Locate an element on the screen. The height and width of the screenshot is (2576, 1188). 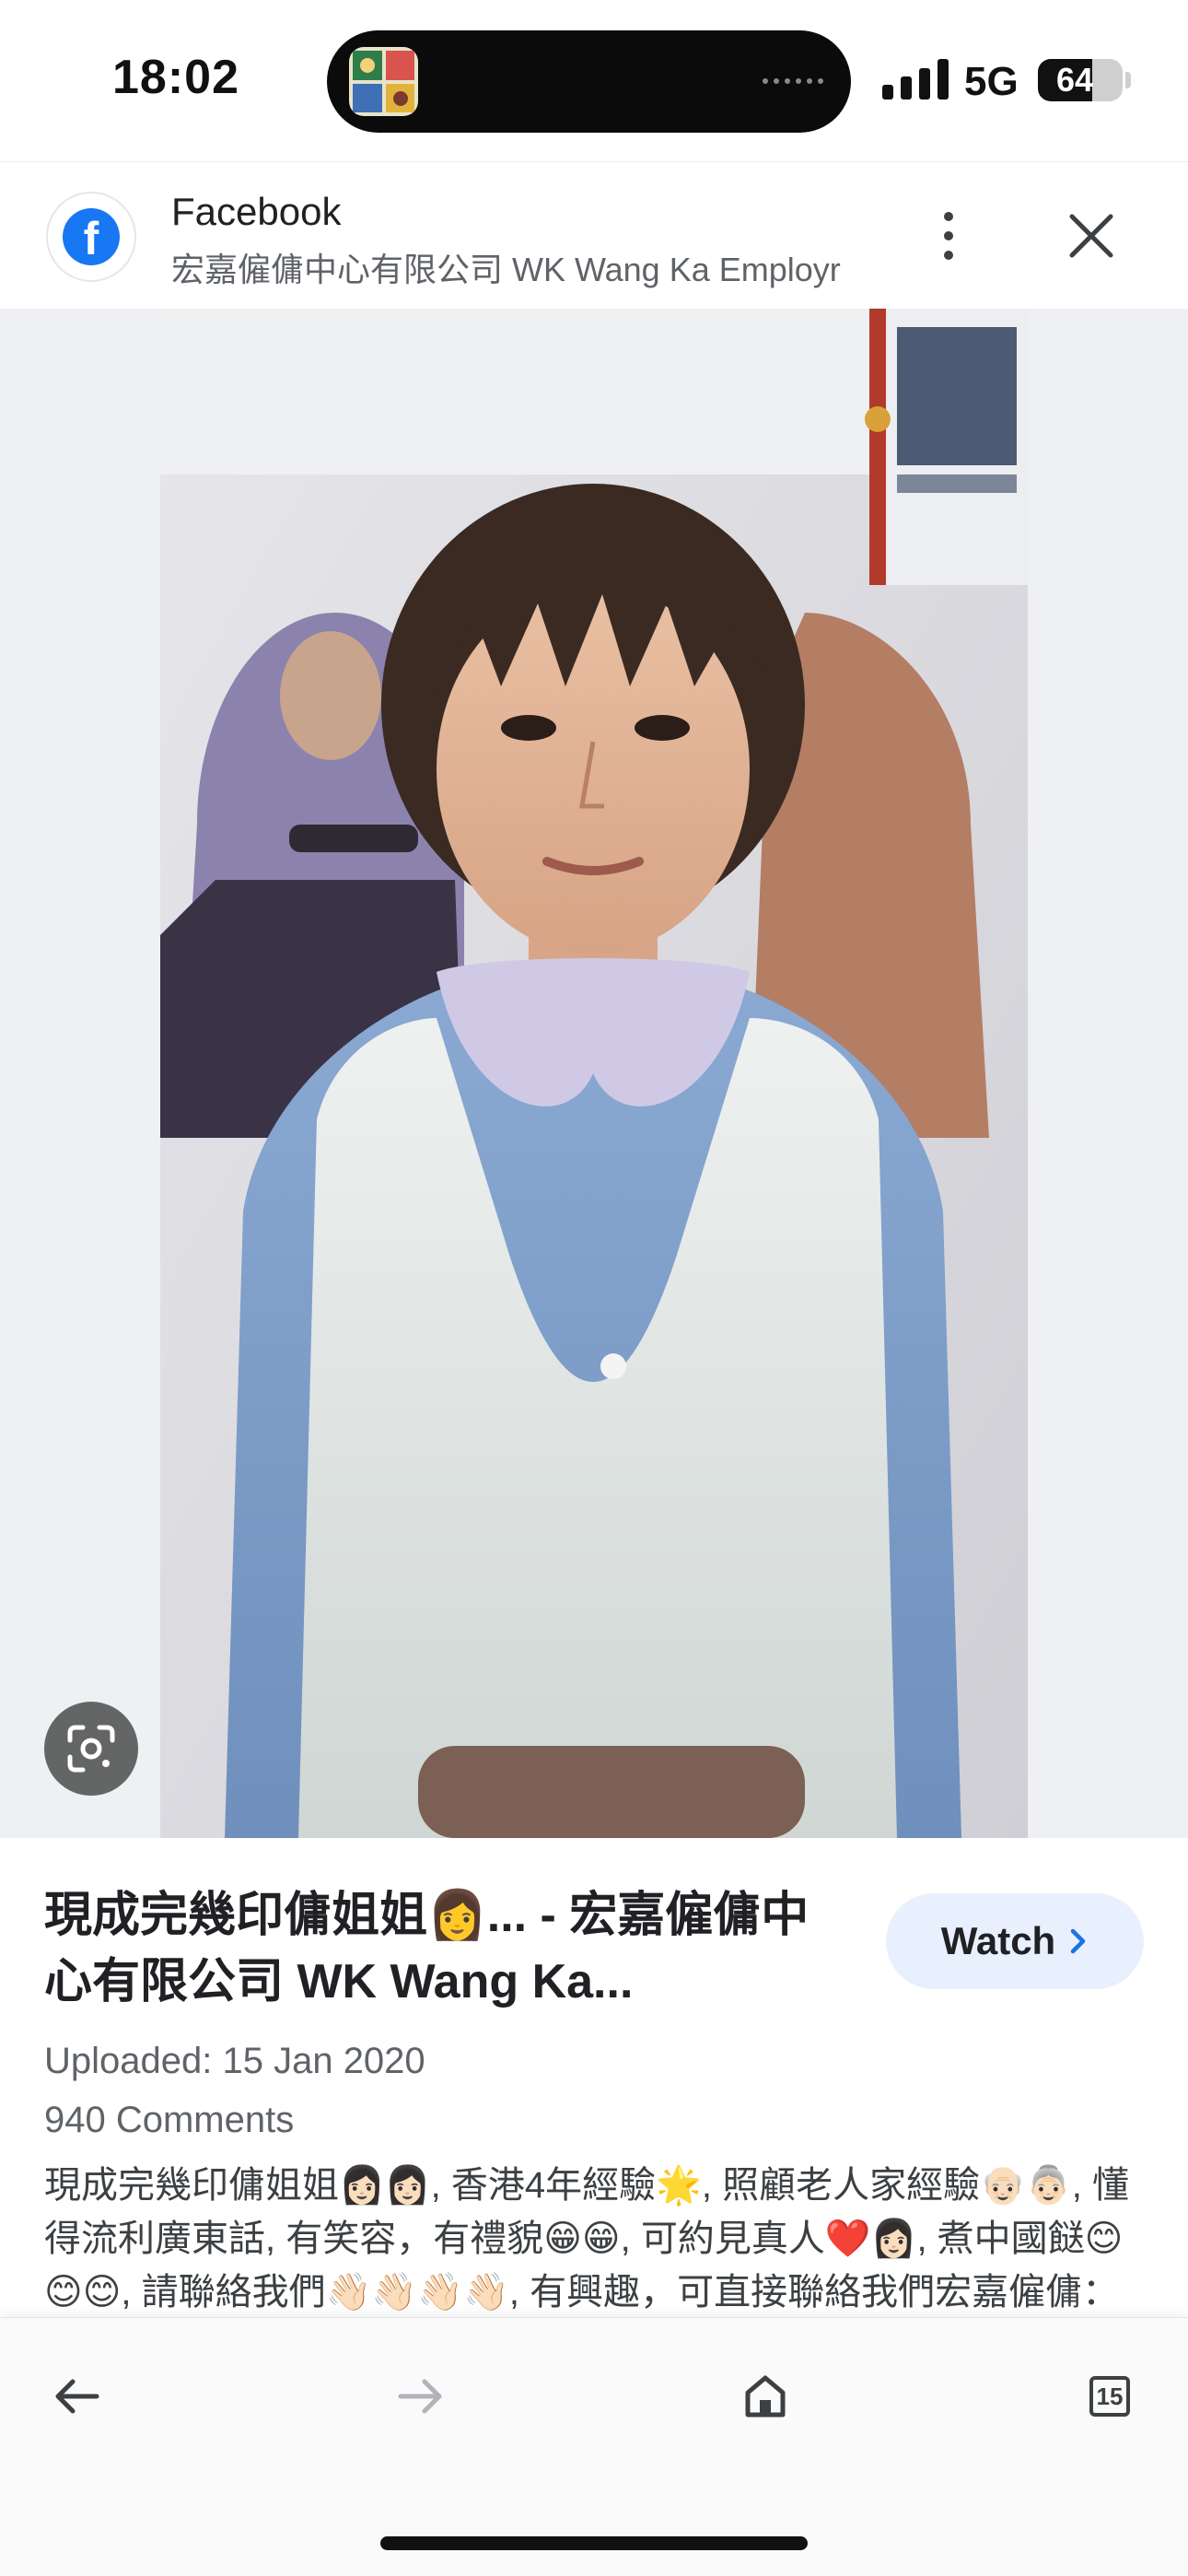
source-page-title: 宏嘉僱傭中心有限公司 WK Wang Ka Employr is located at coordinates (512, 267).